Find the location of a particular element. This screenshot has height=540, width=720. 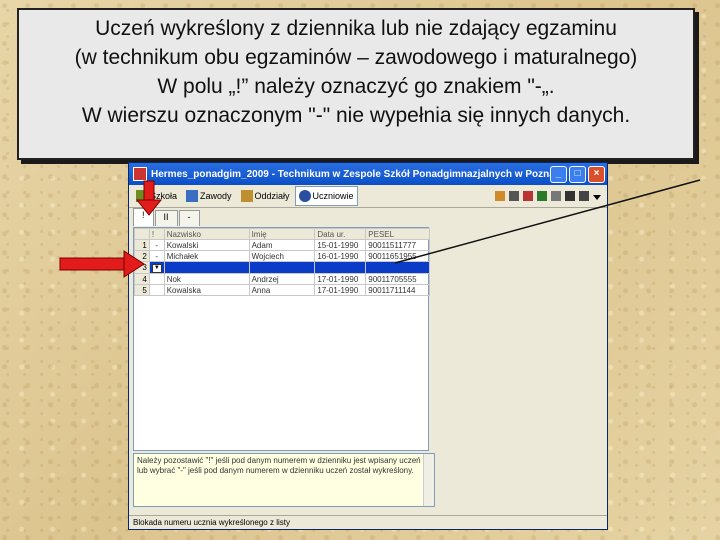

toolbar-students-button: Uczniowie is located at coordinates (326, 196).